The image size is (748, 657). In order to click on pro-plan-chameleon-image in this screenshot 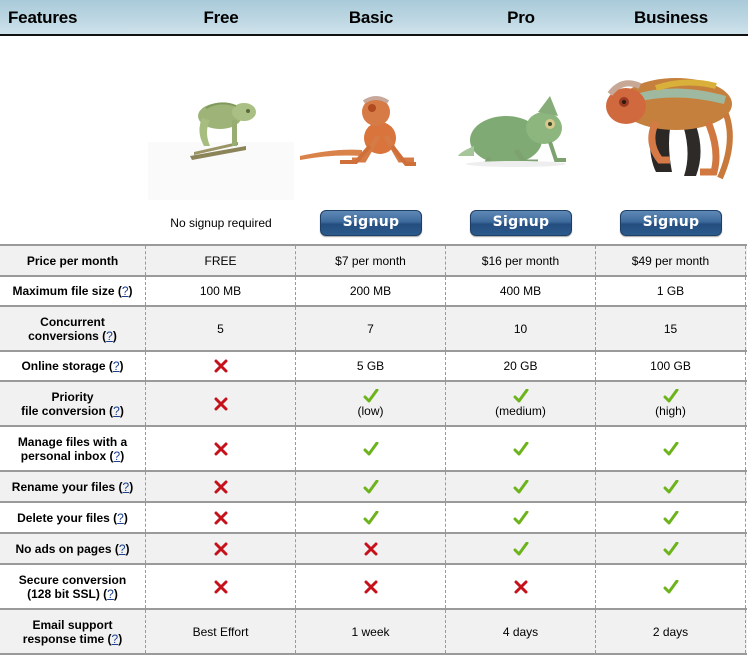, I will do `click(521, 122)`.